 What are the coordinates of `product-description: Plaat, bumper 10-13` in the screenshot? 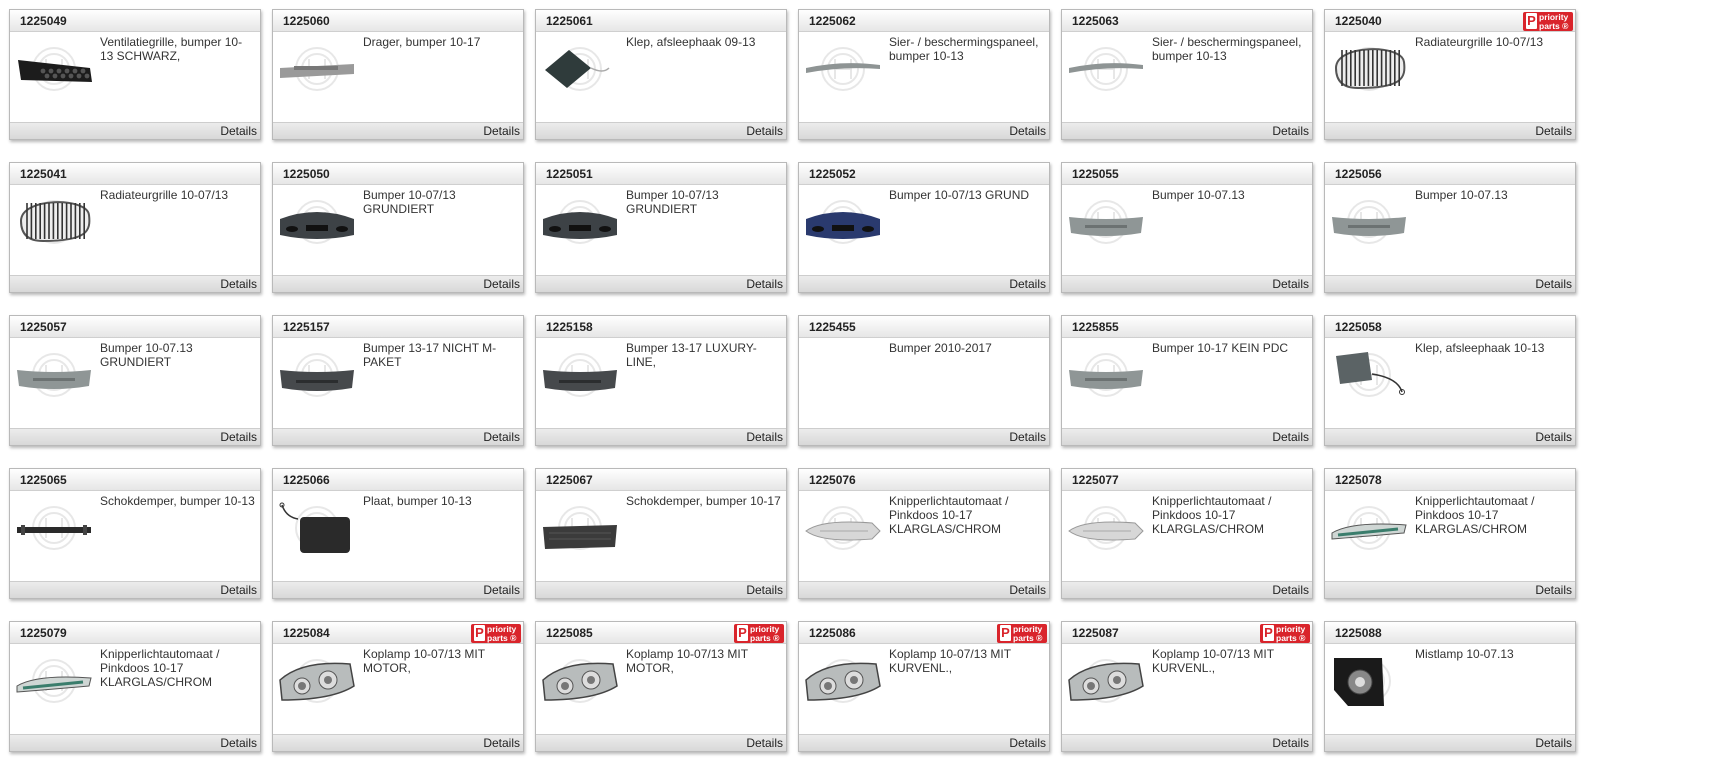 It's located at (440, 501).